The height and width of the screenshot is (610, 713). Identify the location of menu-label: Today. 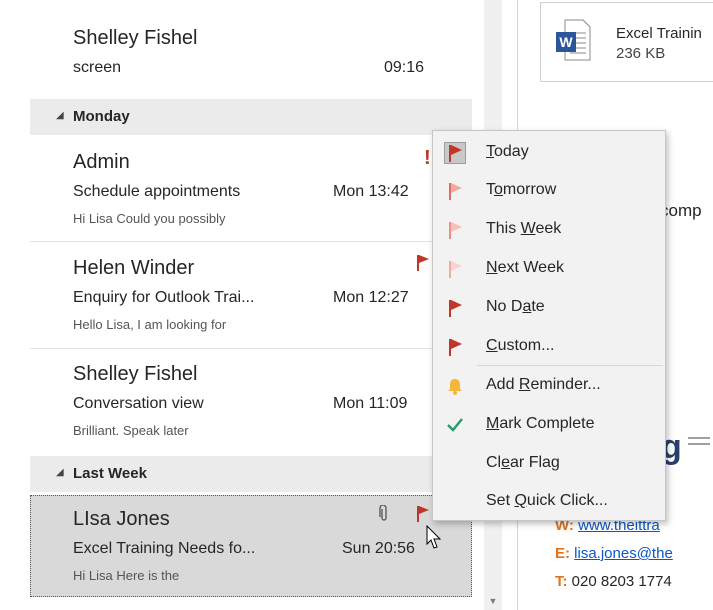
(507, 151).